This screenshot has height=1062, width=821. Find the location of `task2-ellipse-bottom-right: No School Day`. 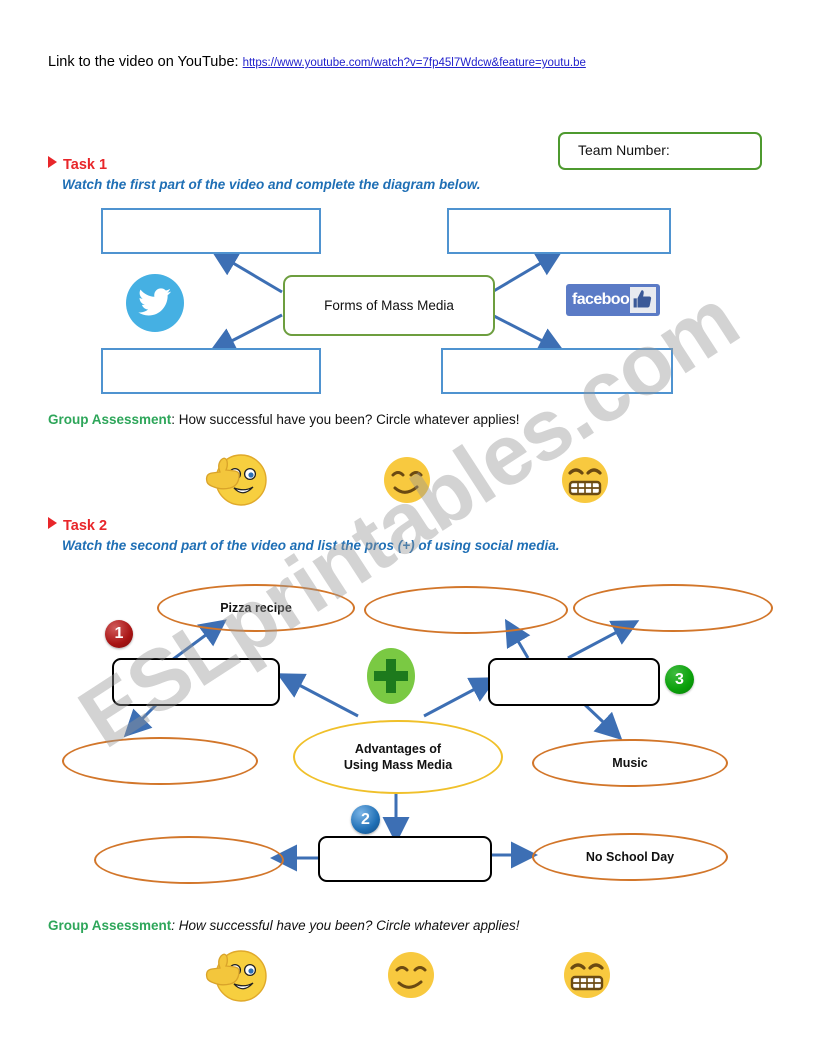

task2-ellipse-bottom-right: No School Day is located at coordinates (630, 857).